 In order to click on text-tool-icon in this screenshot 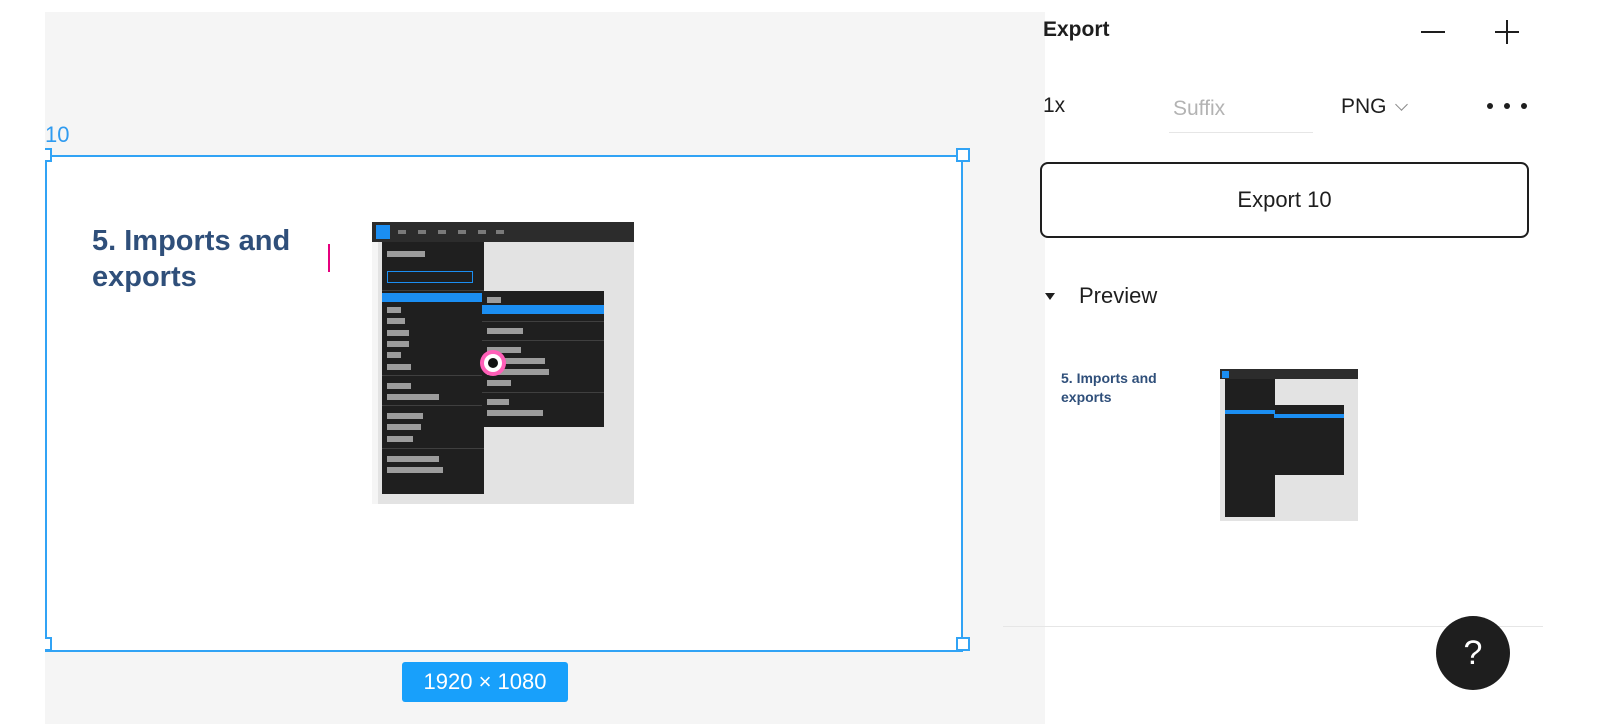, I will do `click(482, 232)`.